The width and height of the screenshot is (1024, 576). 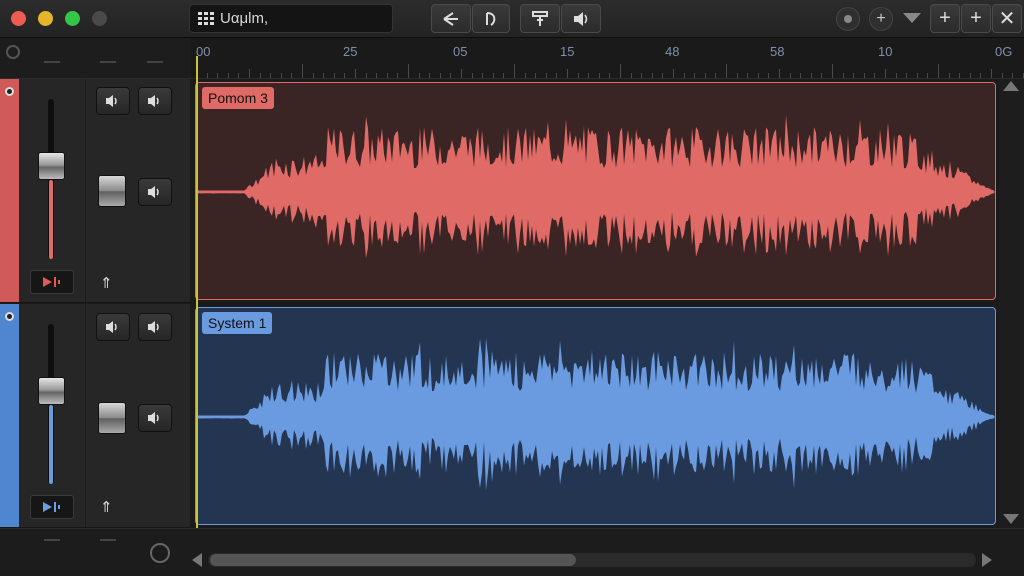 I want to click on add-bus-button: +, so click(x=976, y=18).